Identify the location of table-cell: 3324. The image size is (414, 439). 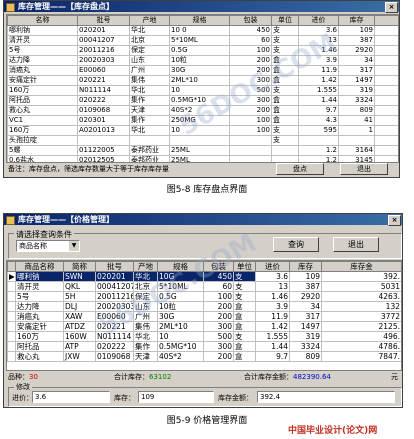
(305, 346).